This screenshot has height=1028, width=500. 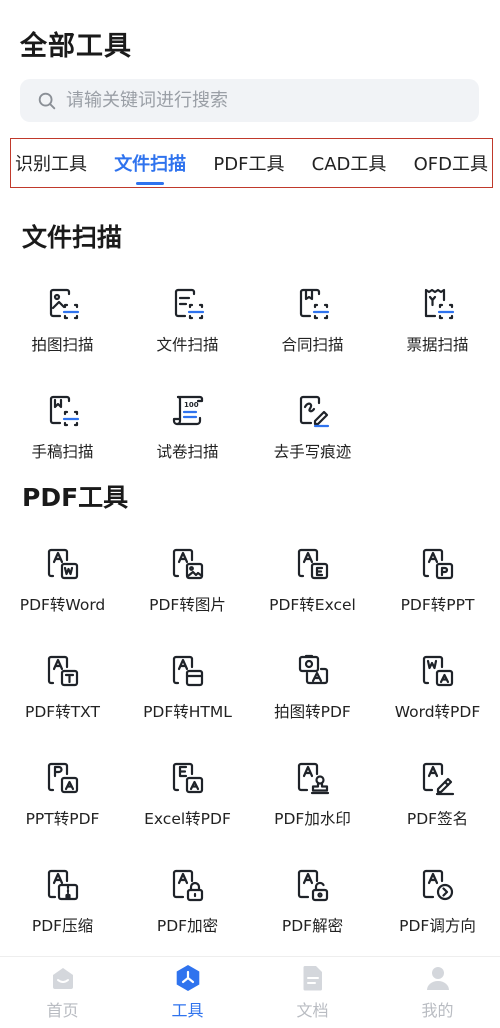 What do you see at coordinates (349, 163) in the screenshot?
I see `tab-cad-tools: CAD工具` at bounding box center [349, 163].